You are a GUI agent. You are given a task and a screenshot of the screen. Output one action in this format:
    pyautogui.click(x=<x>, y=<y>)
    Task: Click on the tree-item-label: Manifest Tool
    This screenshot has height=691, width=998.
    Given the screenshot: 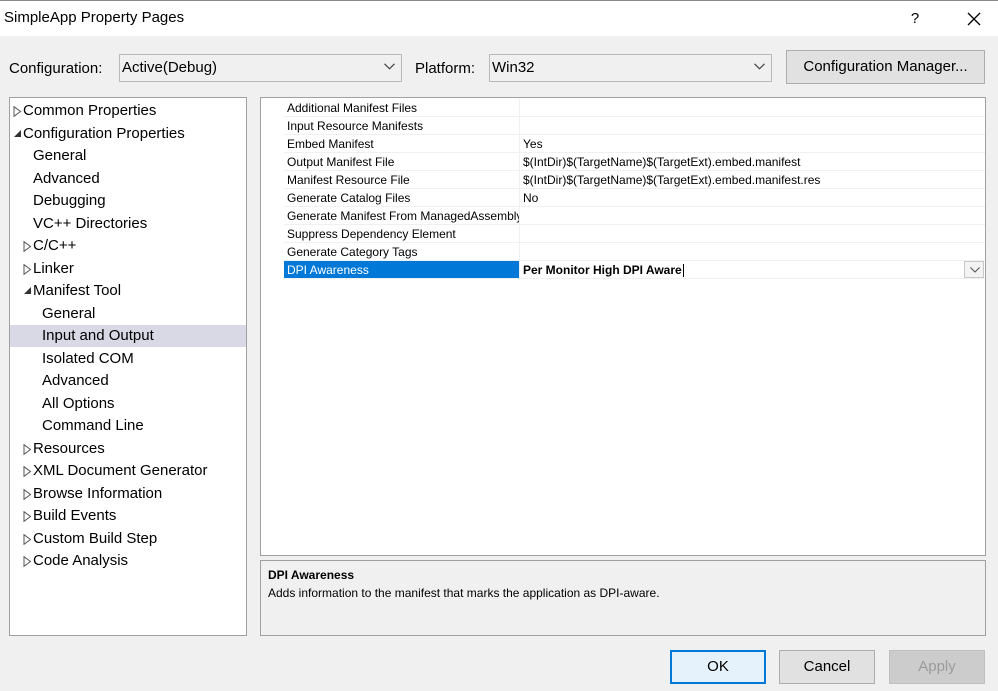 What is the action you would take?
    pyautogui.click(x=77, y=290)
    